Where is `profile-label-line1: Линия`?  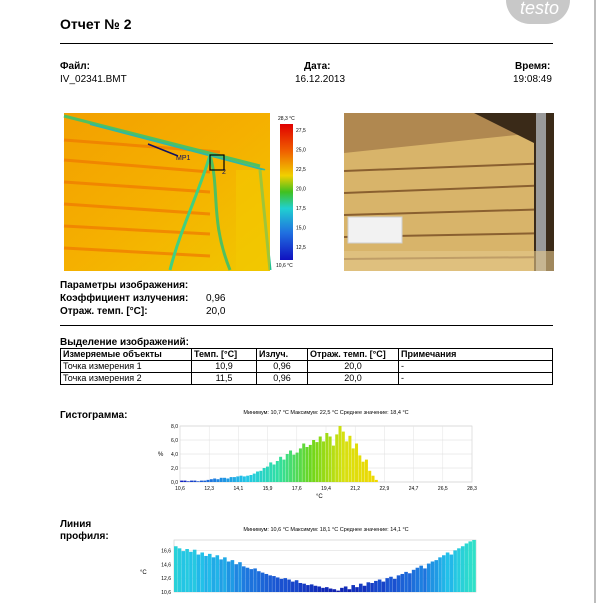 profile-label-line1: Линия is located at coordinates (76, 524).